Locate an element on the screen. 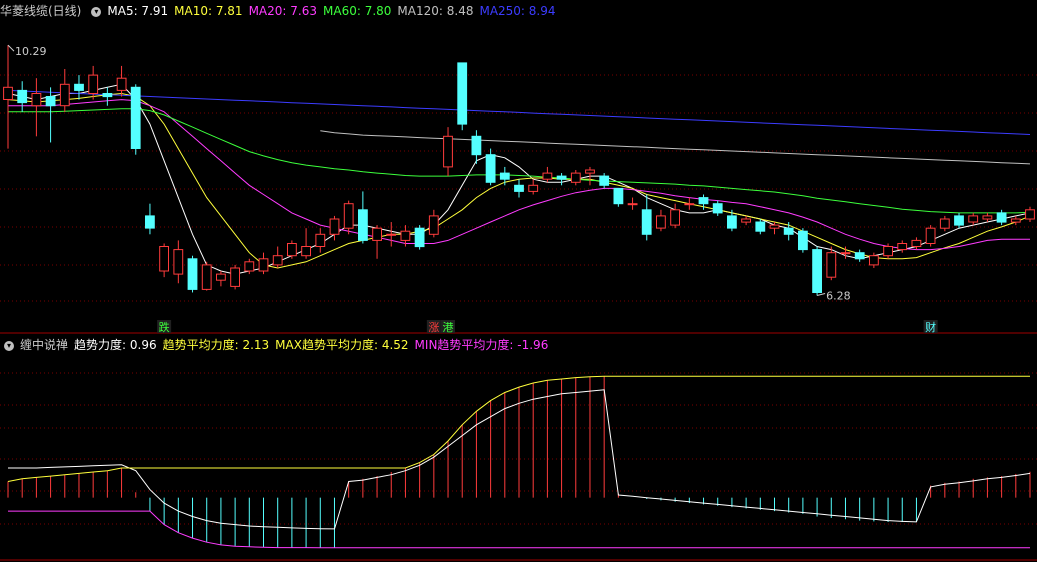 Image resolution: width=1037 pixels, height=562 pixels. event-marker-3: 财 is located at coordinates (930, 327).